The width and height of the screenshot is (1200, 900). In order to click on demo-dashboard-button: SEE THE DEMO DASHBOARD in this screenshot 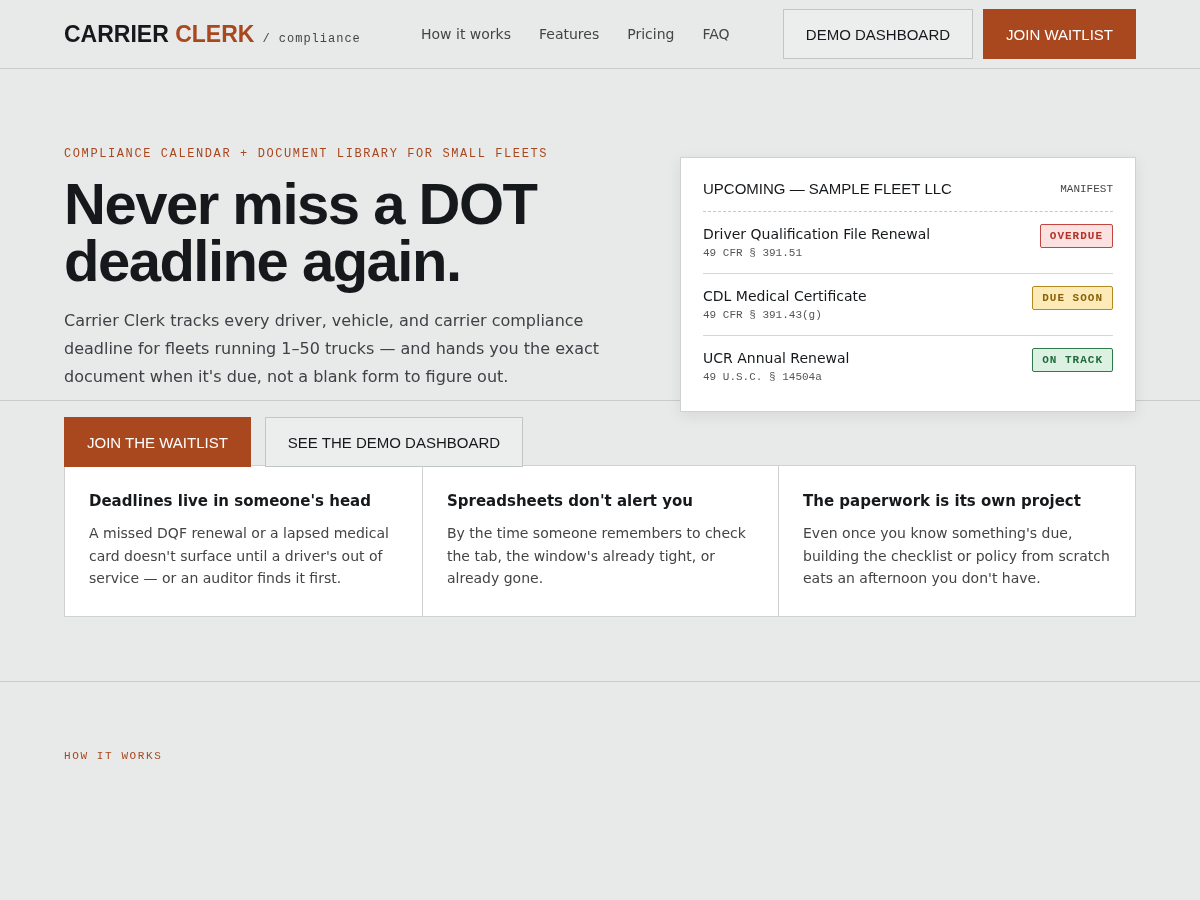, I will do `click(394, 442)`.